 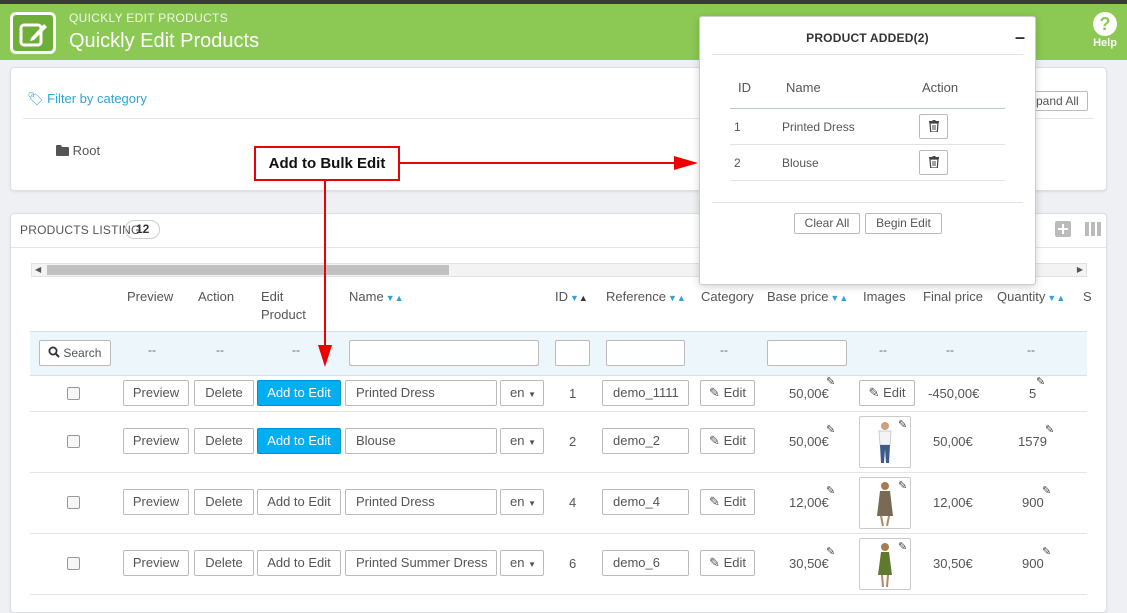 What do you see at coordinates (737, 163) in the screenshot?
I see `popup-item-id: 2` at bounding box center [737, 163].